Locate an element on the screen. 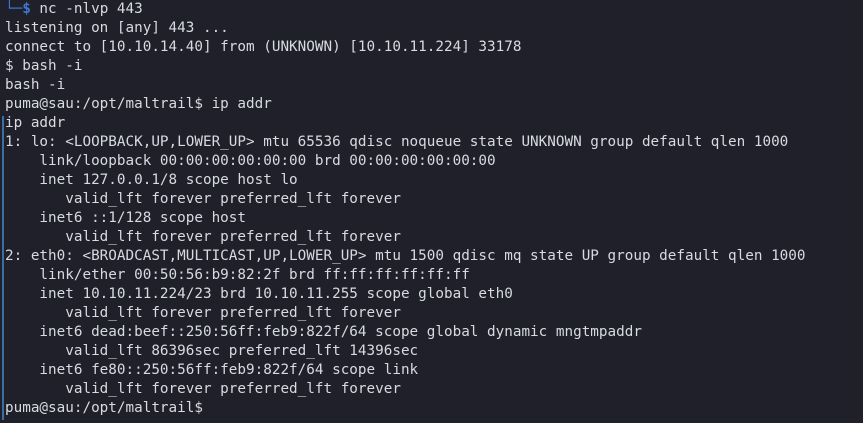 This screenshot has height=423, width=863. output-gutter-bar is located at coordinates (3, 268).